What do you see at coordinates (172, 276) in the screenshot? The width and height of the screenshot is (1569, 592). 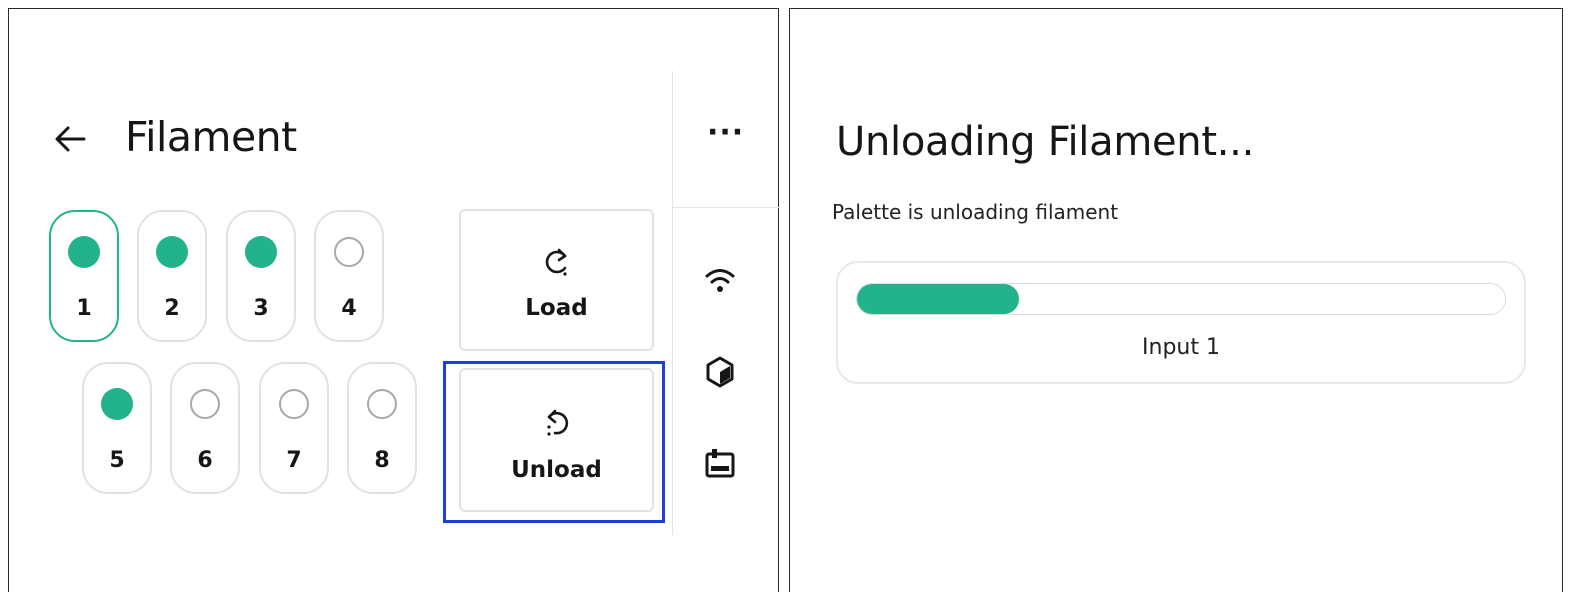 I see `input-slot-2: 2` at bounding box center [172, 276].